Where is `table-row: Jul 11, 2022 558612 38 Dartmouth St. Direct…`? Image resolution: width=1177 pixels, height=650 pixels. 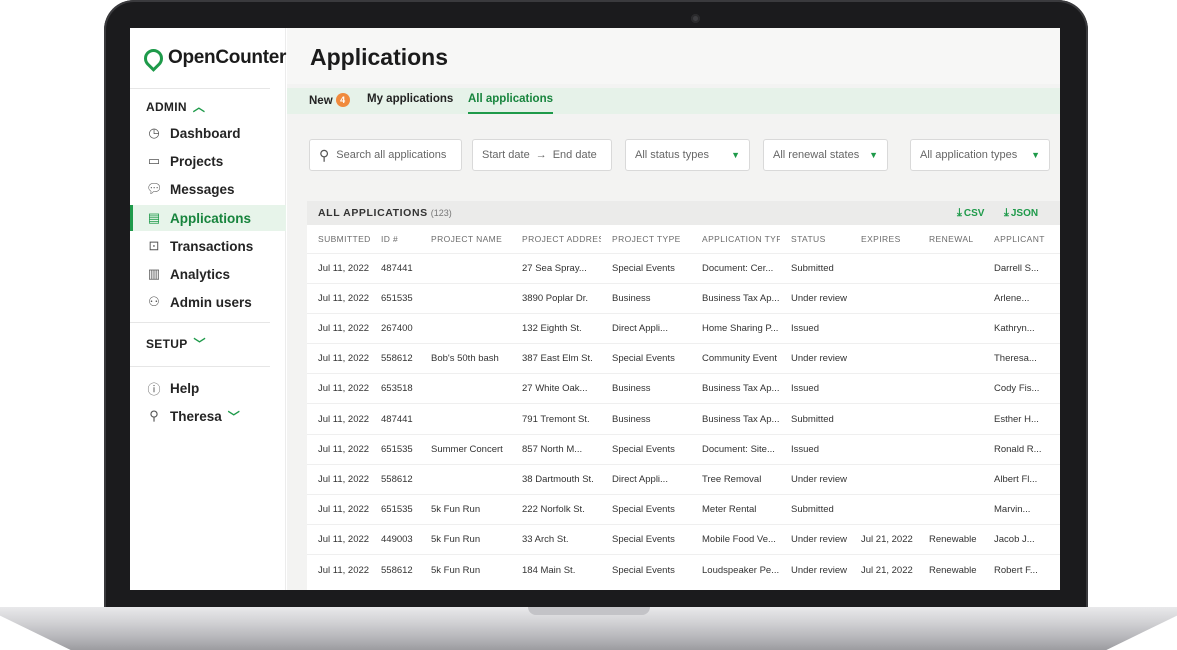 table-row: Jul 11, 2022 558612 38 Dartmouth St. Direct… is located at coordinates (683, 479).